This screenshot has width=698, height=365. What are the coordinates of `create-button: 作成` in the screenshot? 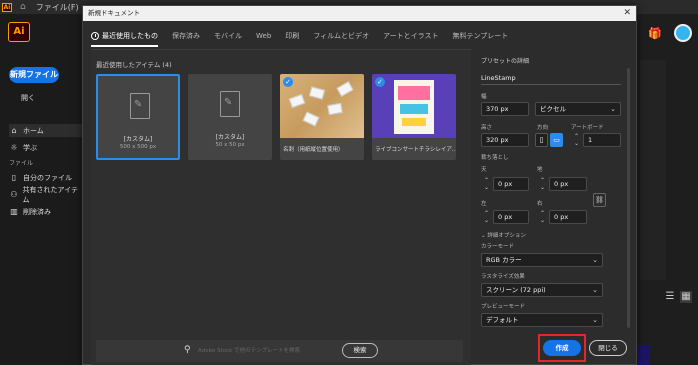 It's located at (562, 348).